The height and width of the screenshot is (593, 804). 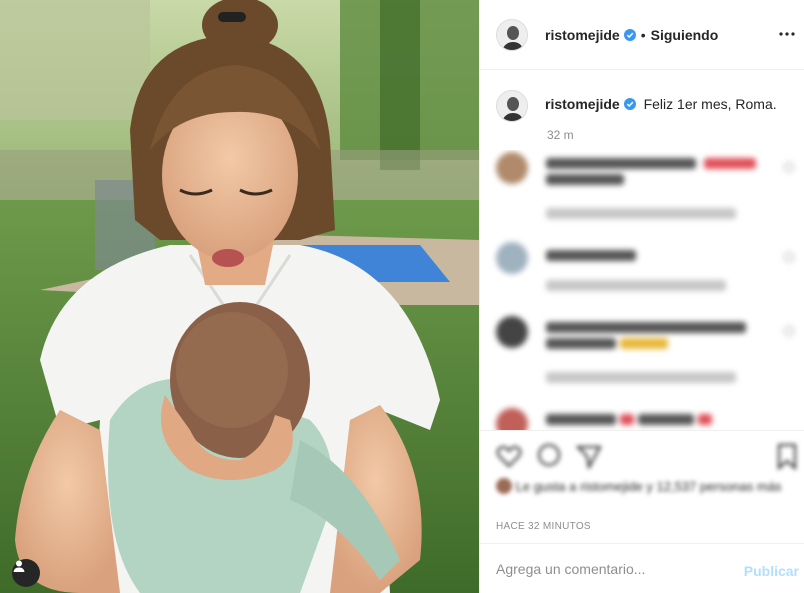 I want to click on post-actions, so click(x=642, y=455).